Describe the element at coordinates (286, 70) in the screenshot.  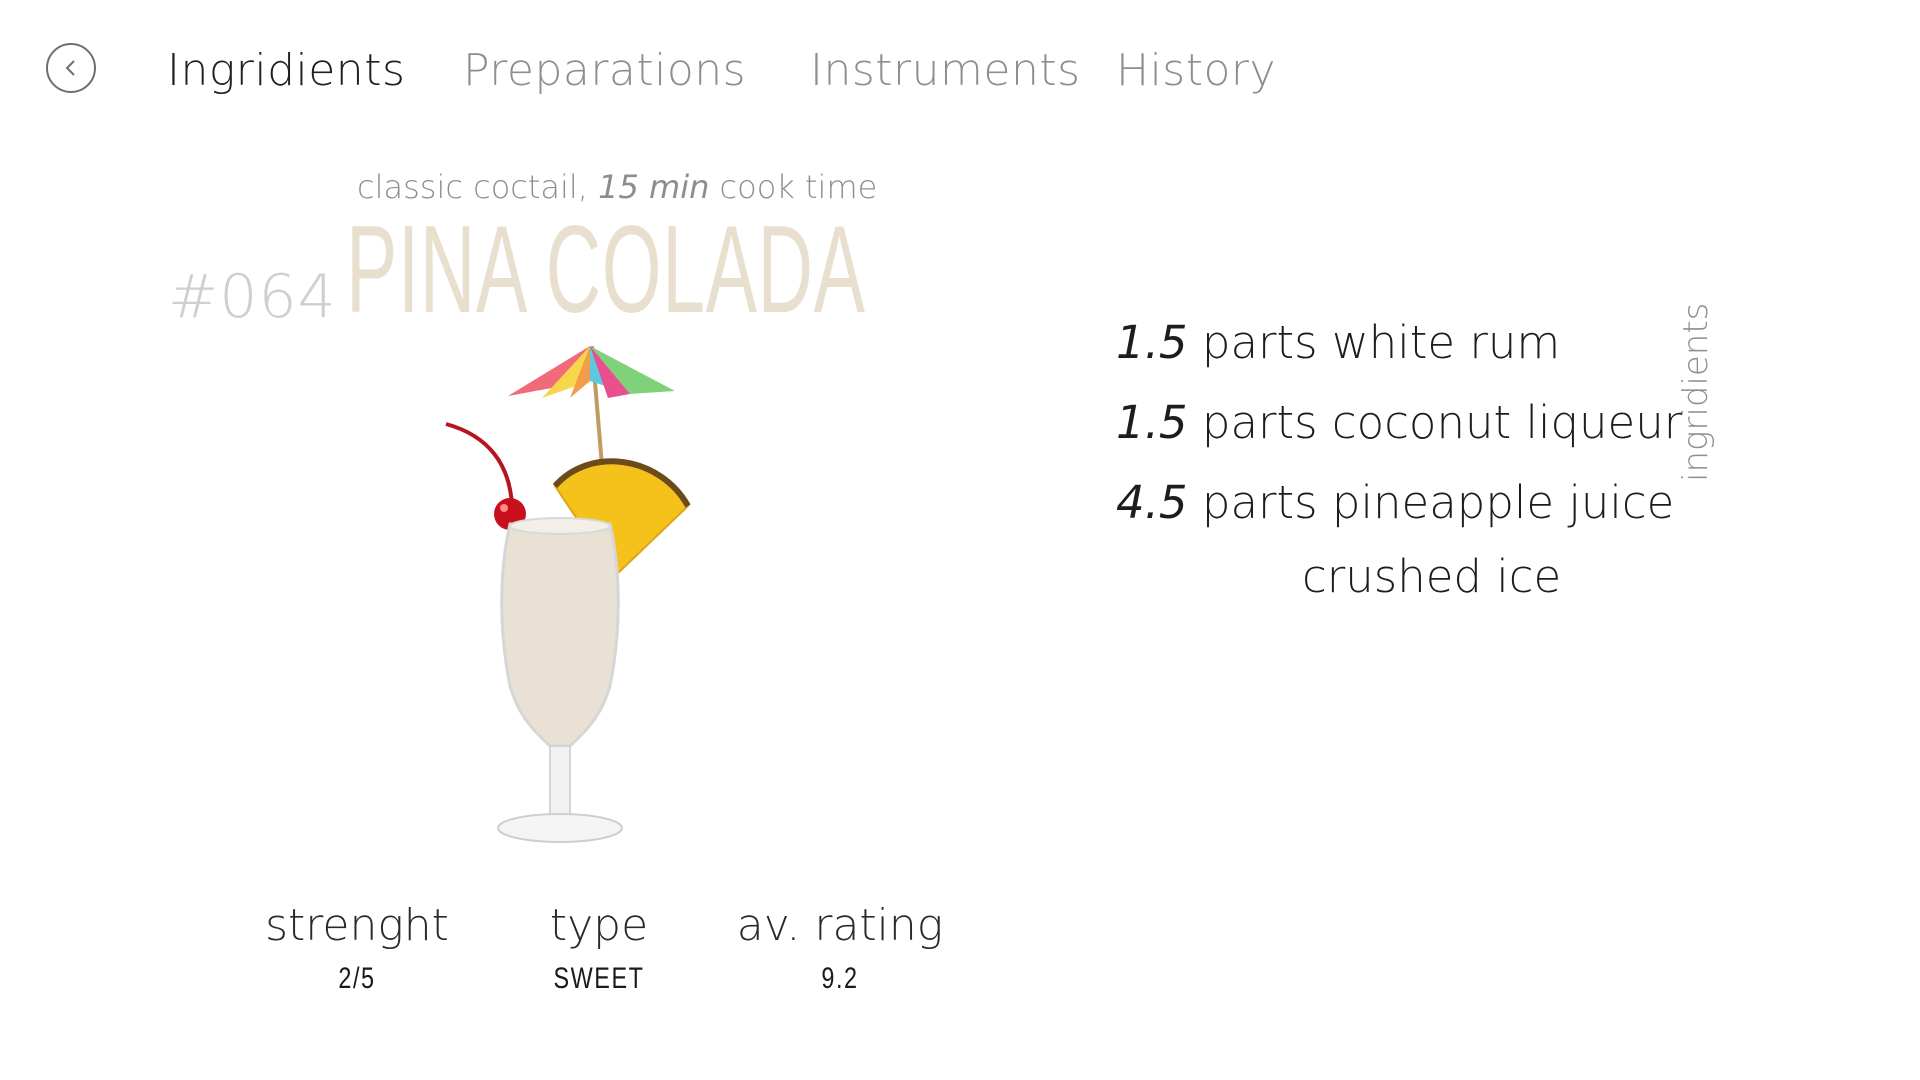
I see `tab-ingridients: Ingridients` at that location.